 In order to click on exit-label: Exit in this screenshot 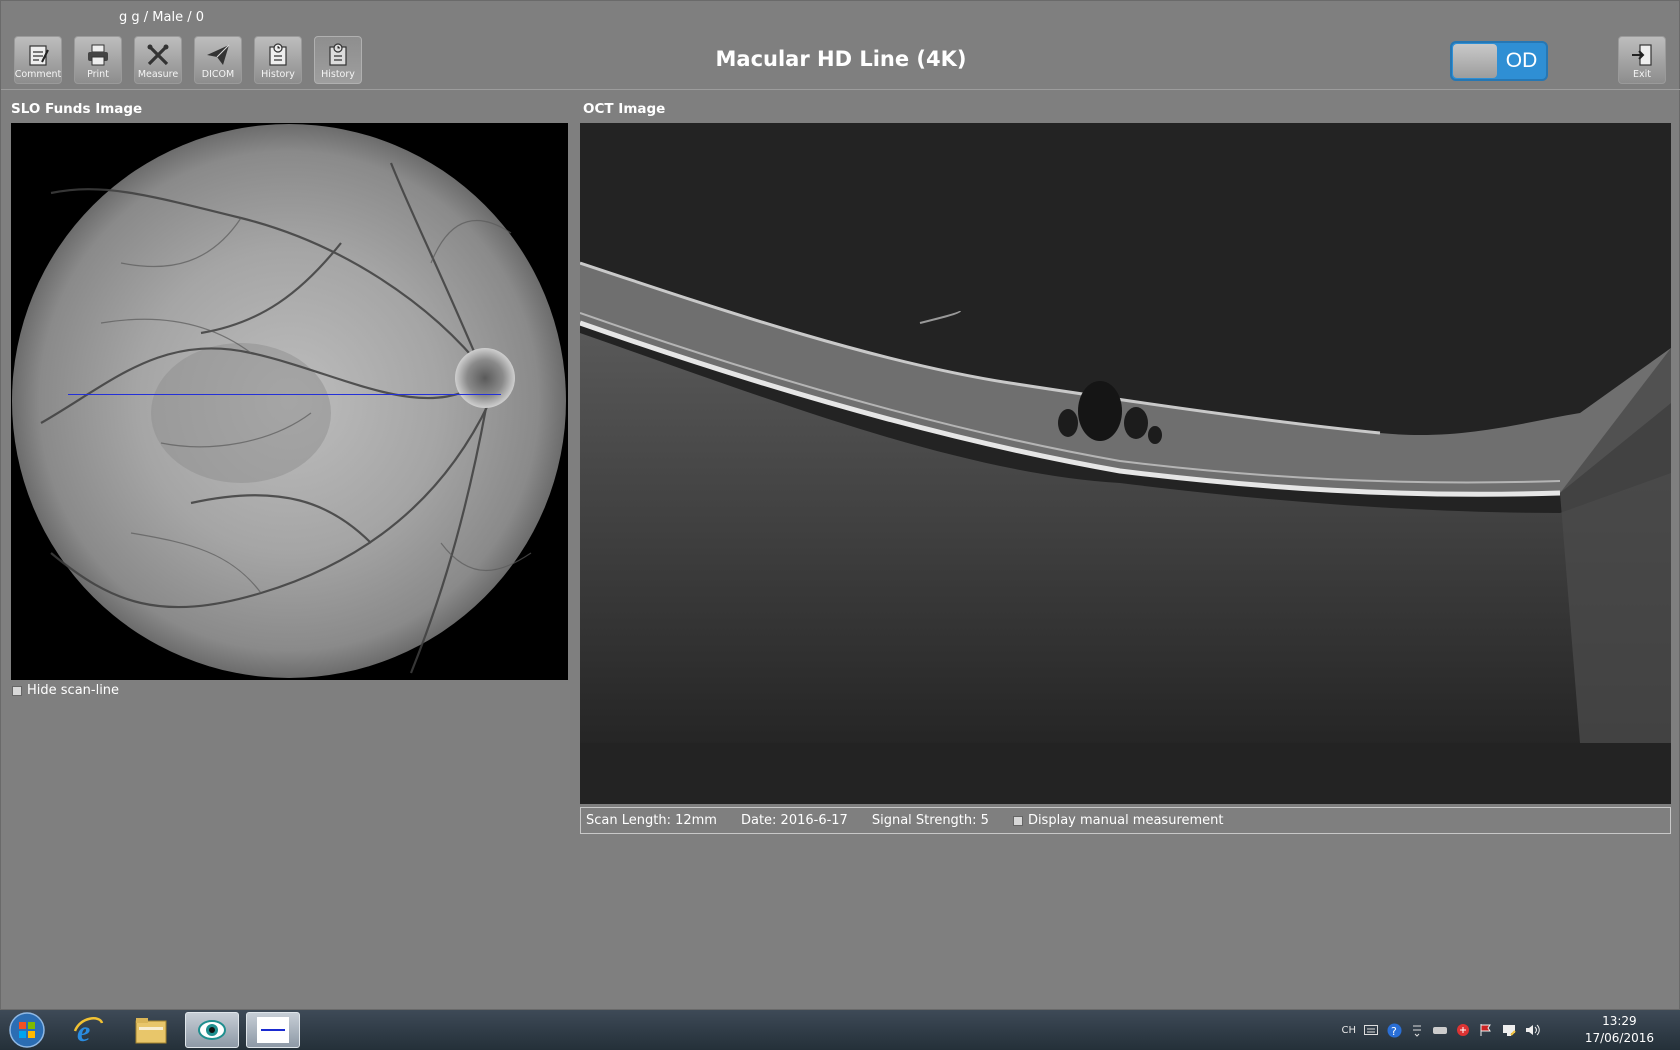, I will do `click(1642, 74)`.